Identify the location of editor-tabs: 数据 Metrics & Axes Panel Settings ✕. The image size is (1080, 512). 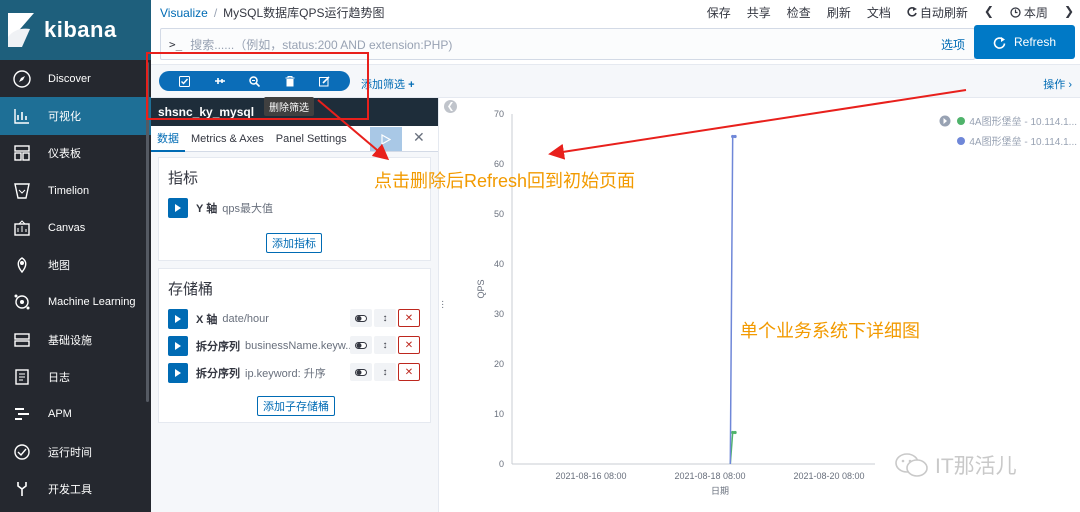
(294, 139).